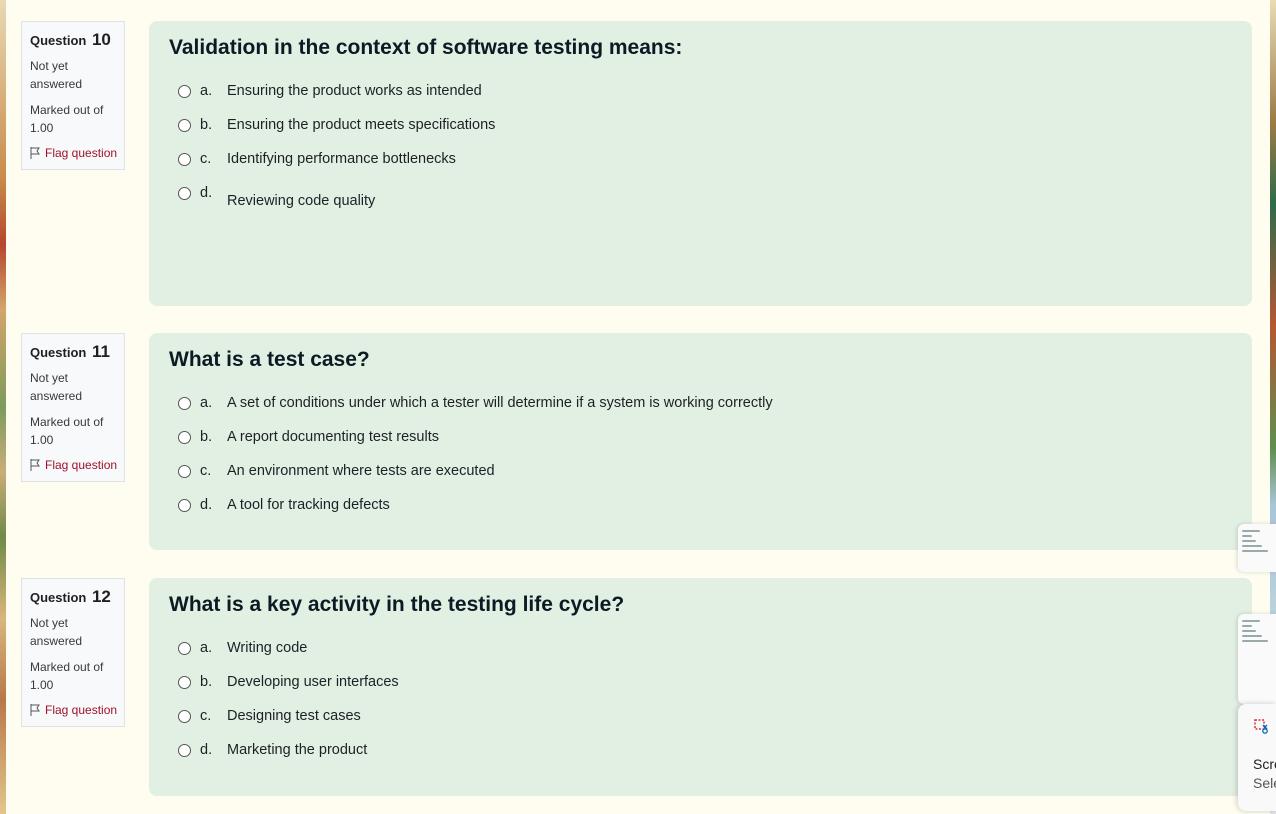  I want to click on answer-text: A tool for tracking defects, so click(308, 505).